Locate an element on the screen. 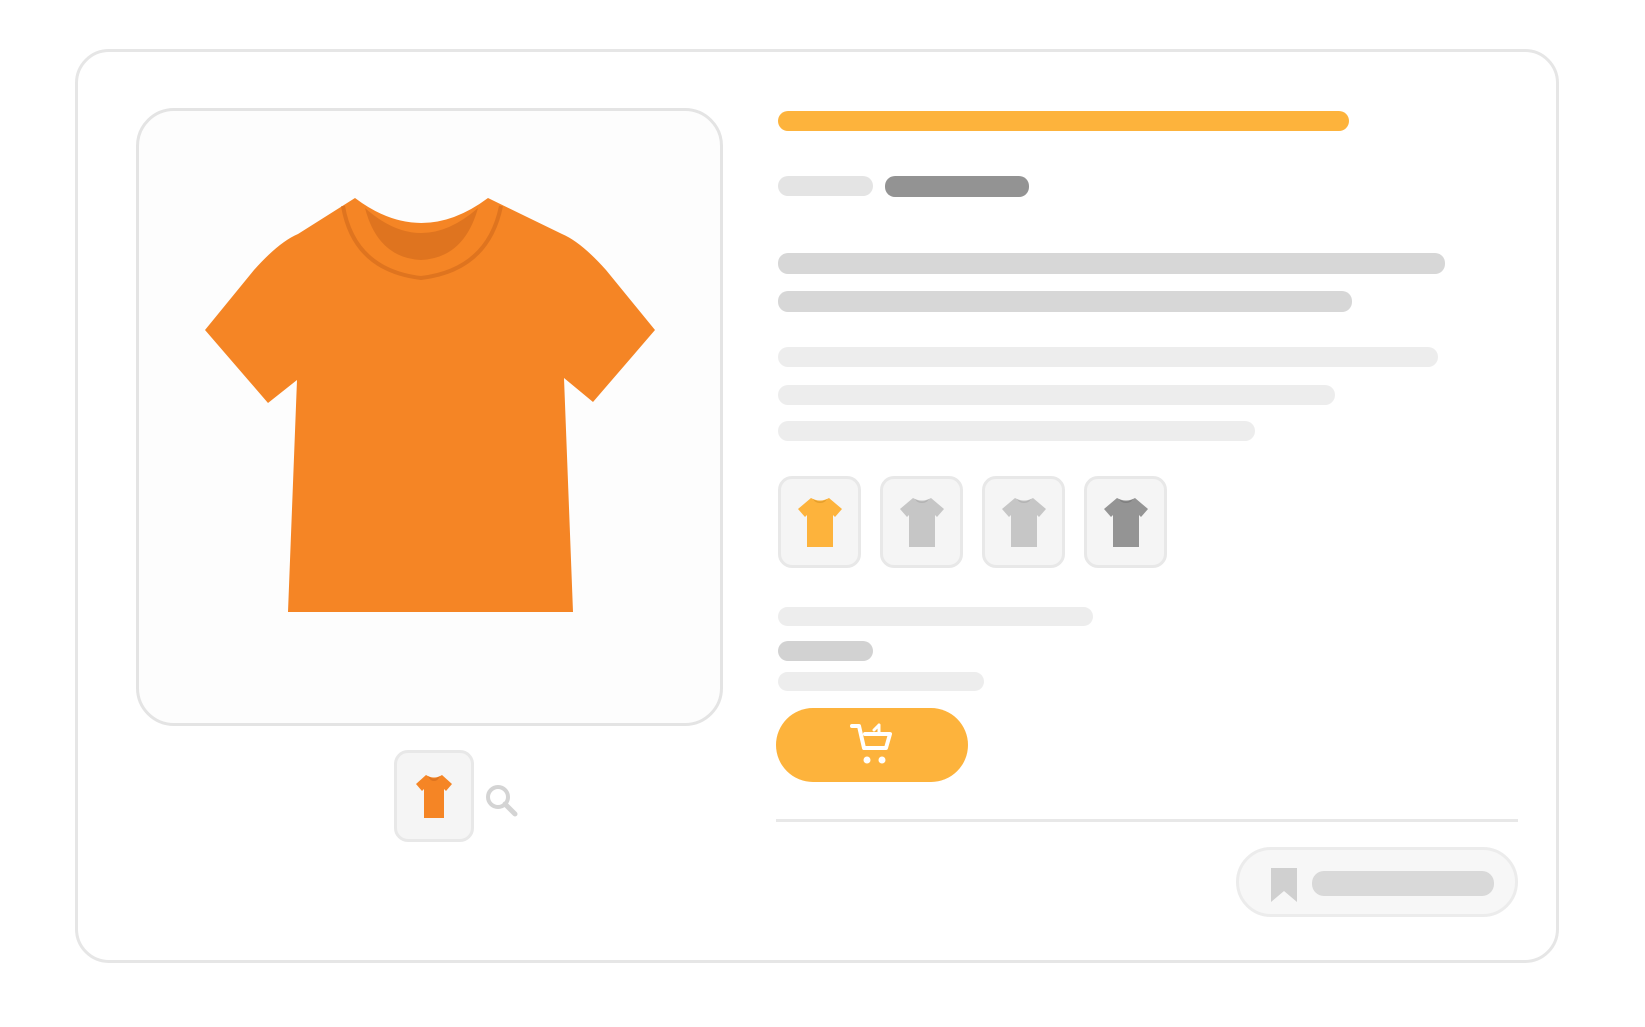 The height and width of the screenshot is (1027, 1645). price-placeholder is located at coordinates (957, 186).